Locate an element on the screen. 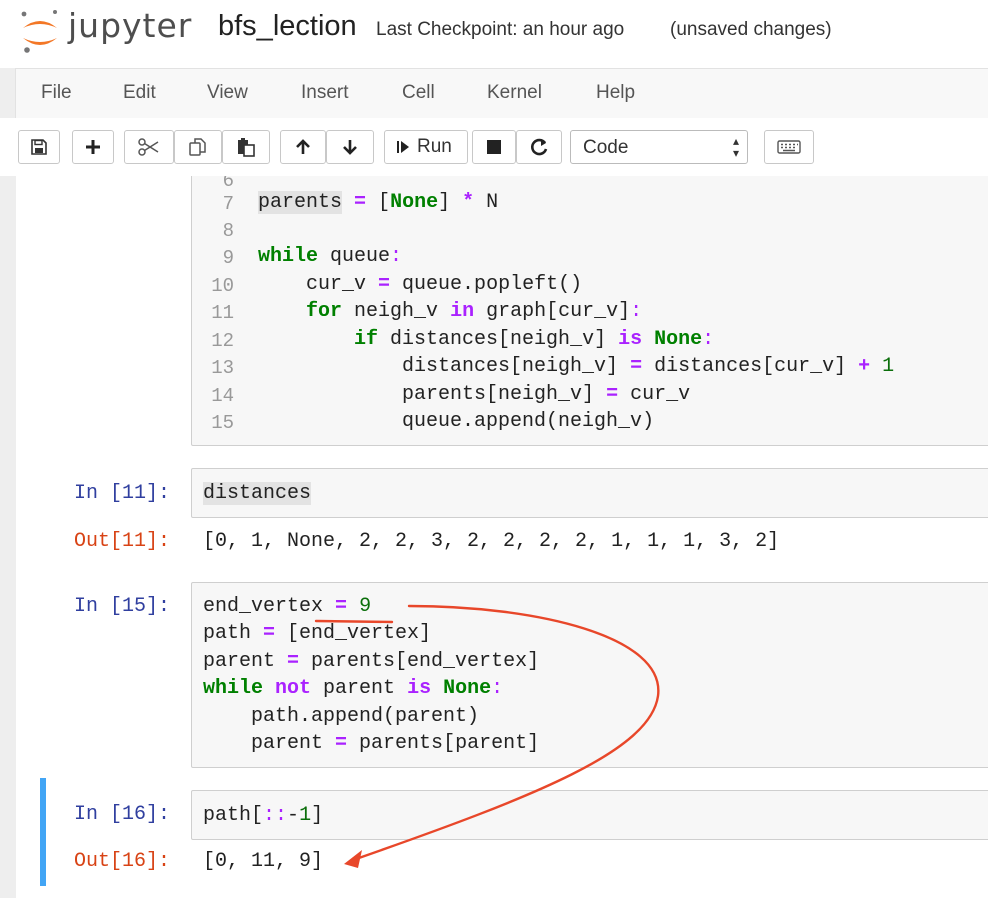 The height and width of the screenshot is (898, 988). updown-arrow-icon: ▴ ▾ is located at coordinates (735, 147).